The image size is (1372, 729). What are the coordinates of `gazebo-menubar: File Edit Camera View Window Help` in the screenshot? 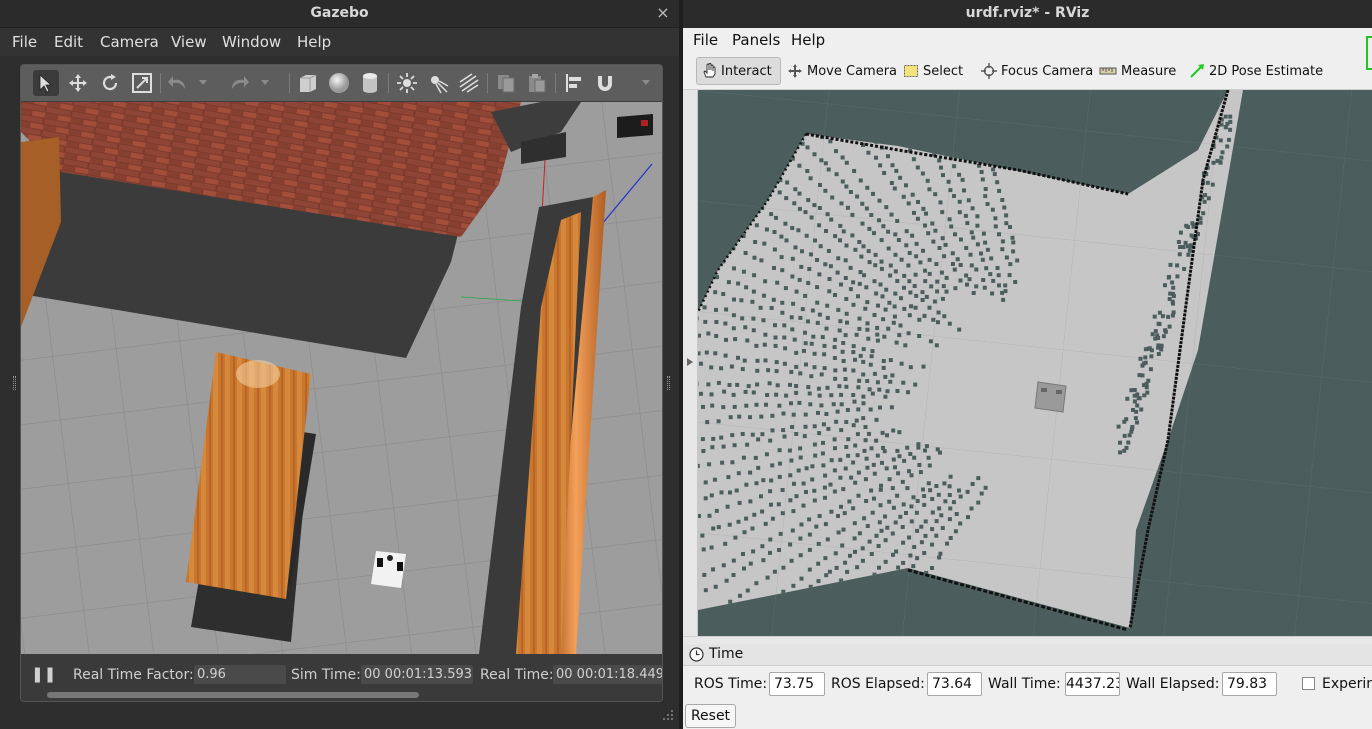 It's located at (339, 42).